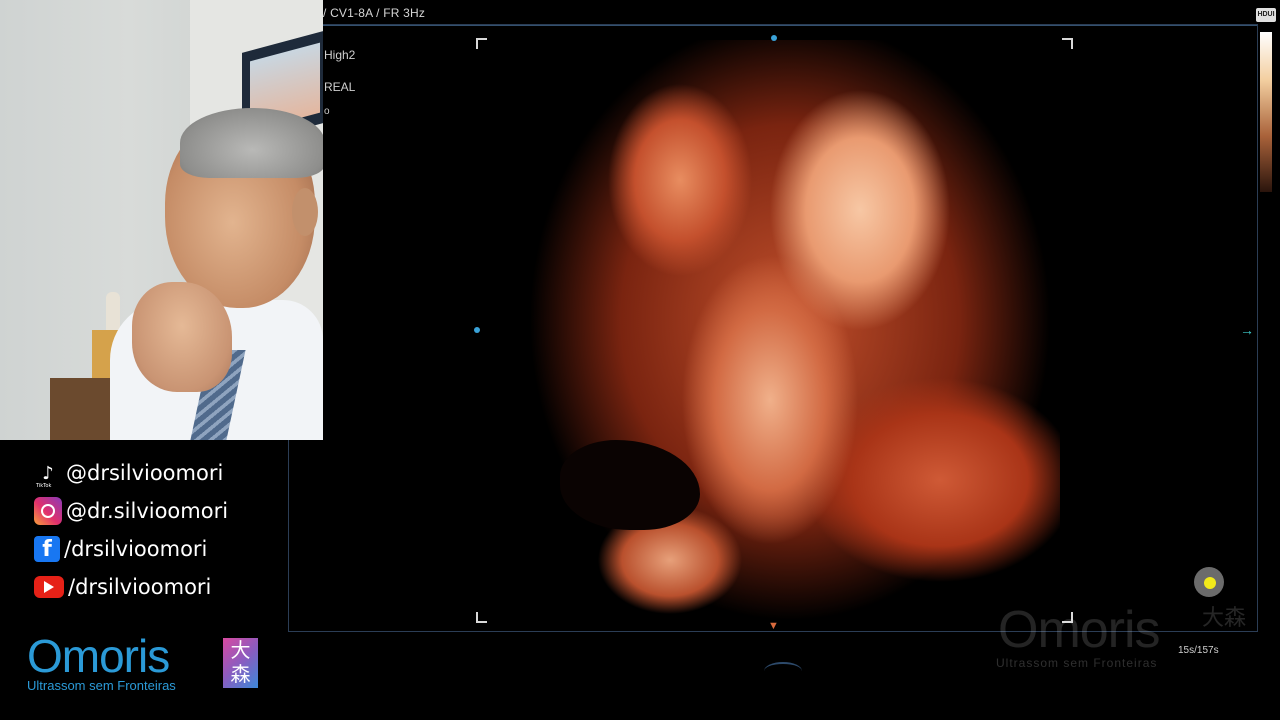 The image size is (1280, 720). I want to click on bottom-arc, so click(783, 671).